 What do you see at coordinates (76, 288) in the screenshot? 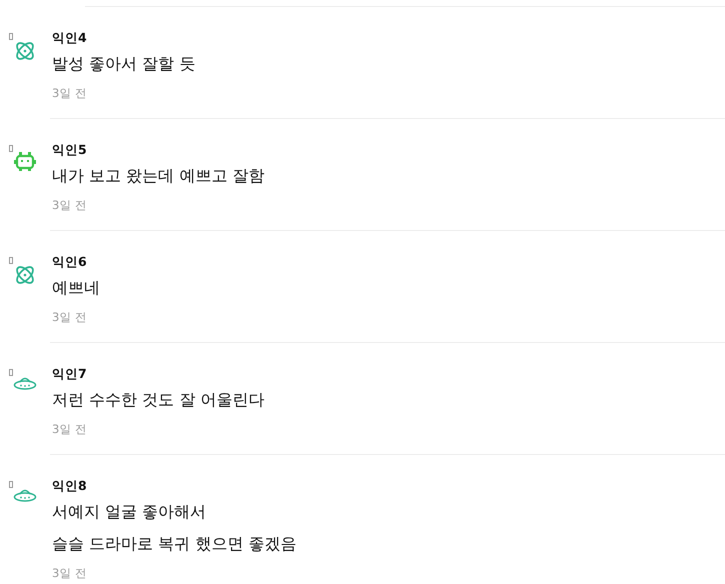
I see `comment-text: 예쁘네` at bounding box center [76, 288].